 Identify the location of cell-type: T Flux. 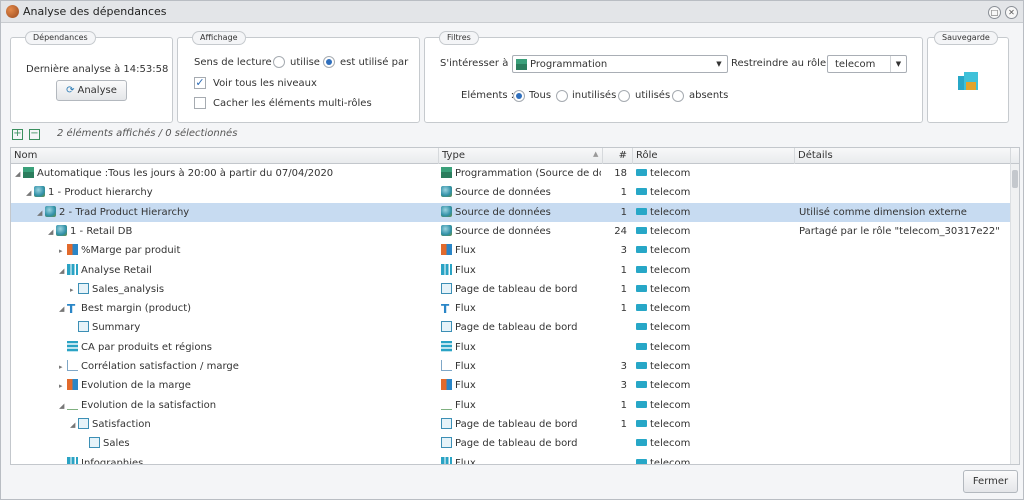
(521, 308).